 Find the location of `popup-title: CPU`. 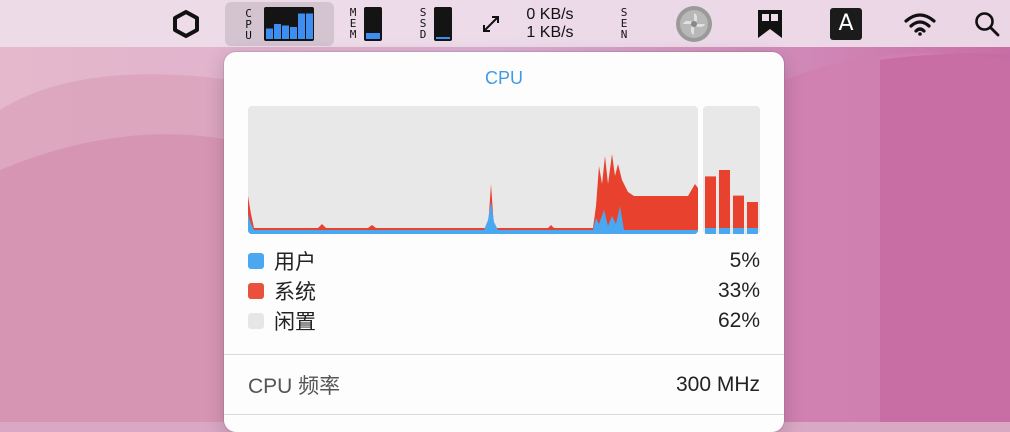

popup-title: CPU is located at coordinates (503, 78).